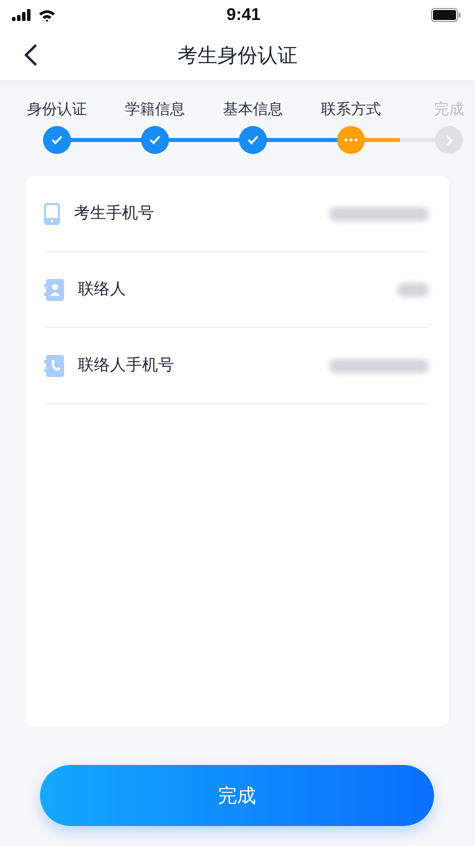  Describe the element at coordinates (54, 365) in the screenshot. I see `phone-book-icon` at that location.